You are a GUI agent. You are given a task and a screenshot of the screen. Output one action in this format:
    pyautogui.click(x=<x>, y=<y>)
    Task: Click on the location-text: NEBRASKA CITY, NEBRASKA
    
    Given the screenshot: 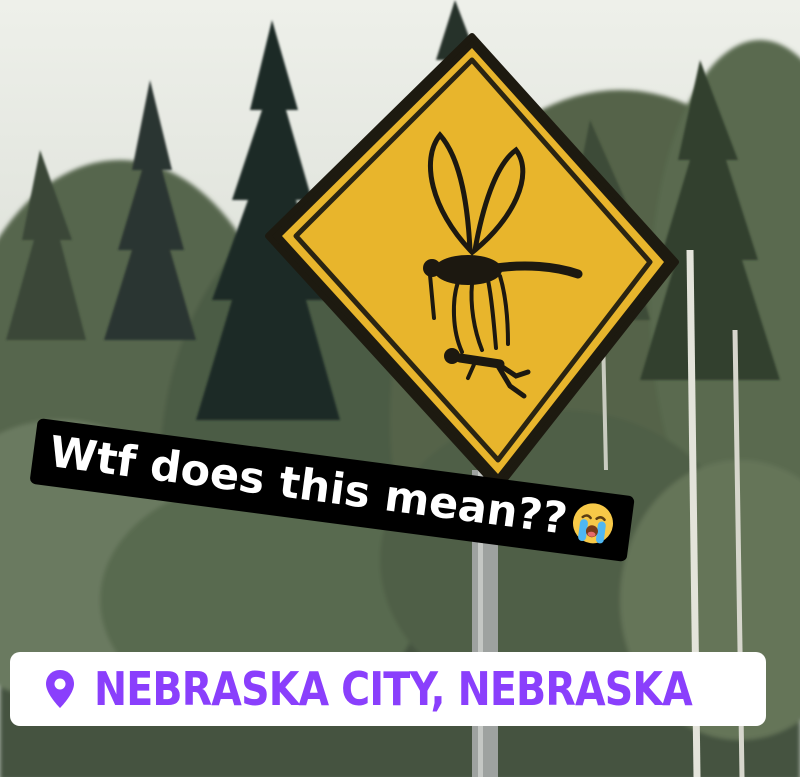 What is the action you would take?
    pyautogui.click(x=393, y=689)
    